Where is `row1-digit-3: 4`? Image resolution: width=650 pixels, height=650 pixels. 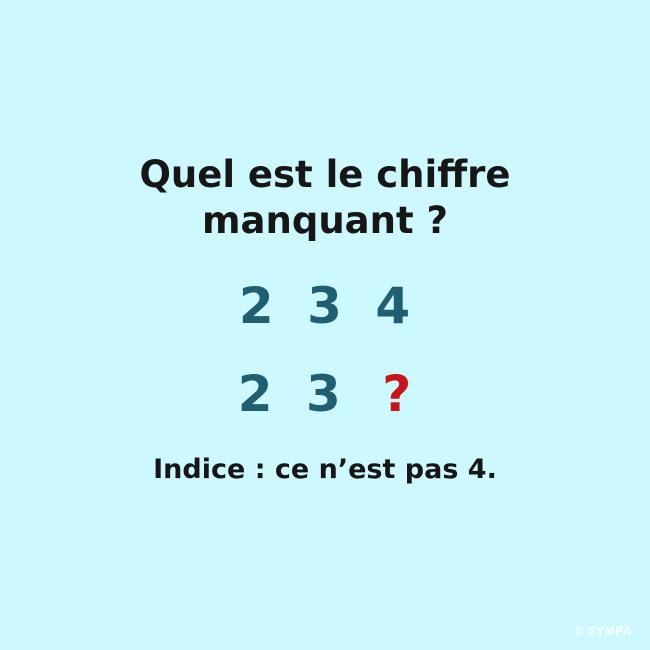
row1-digit-3: 4 is located at coordinates (393, 306).